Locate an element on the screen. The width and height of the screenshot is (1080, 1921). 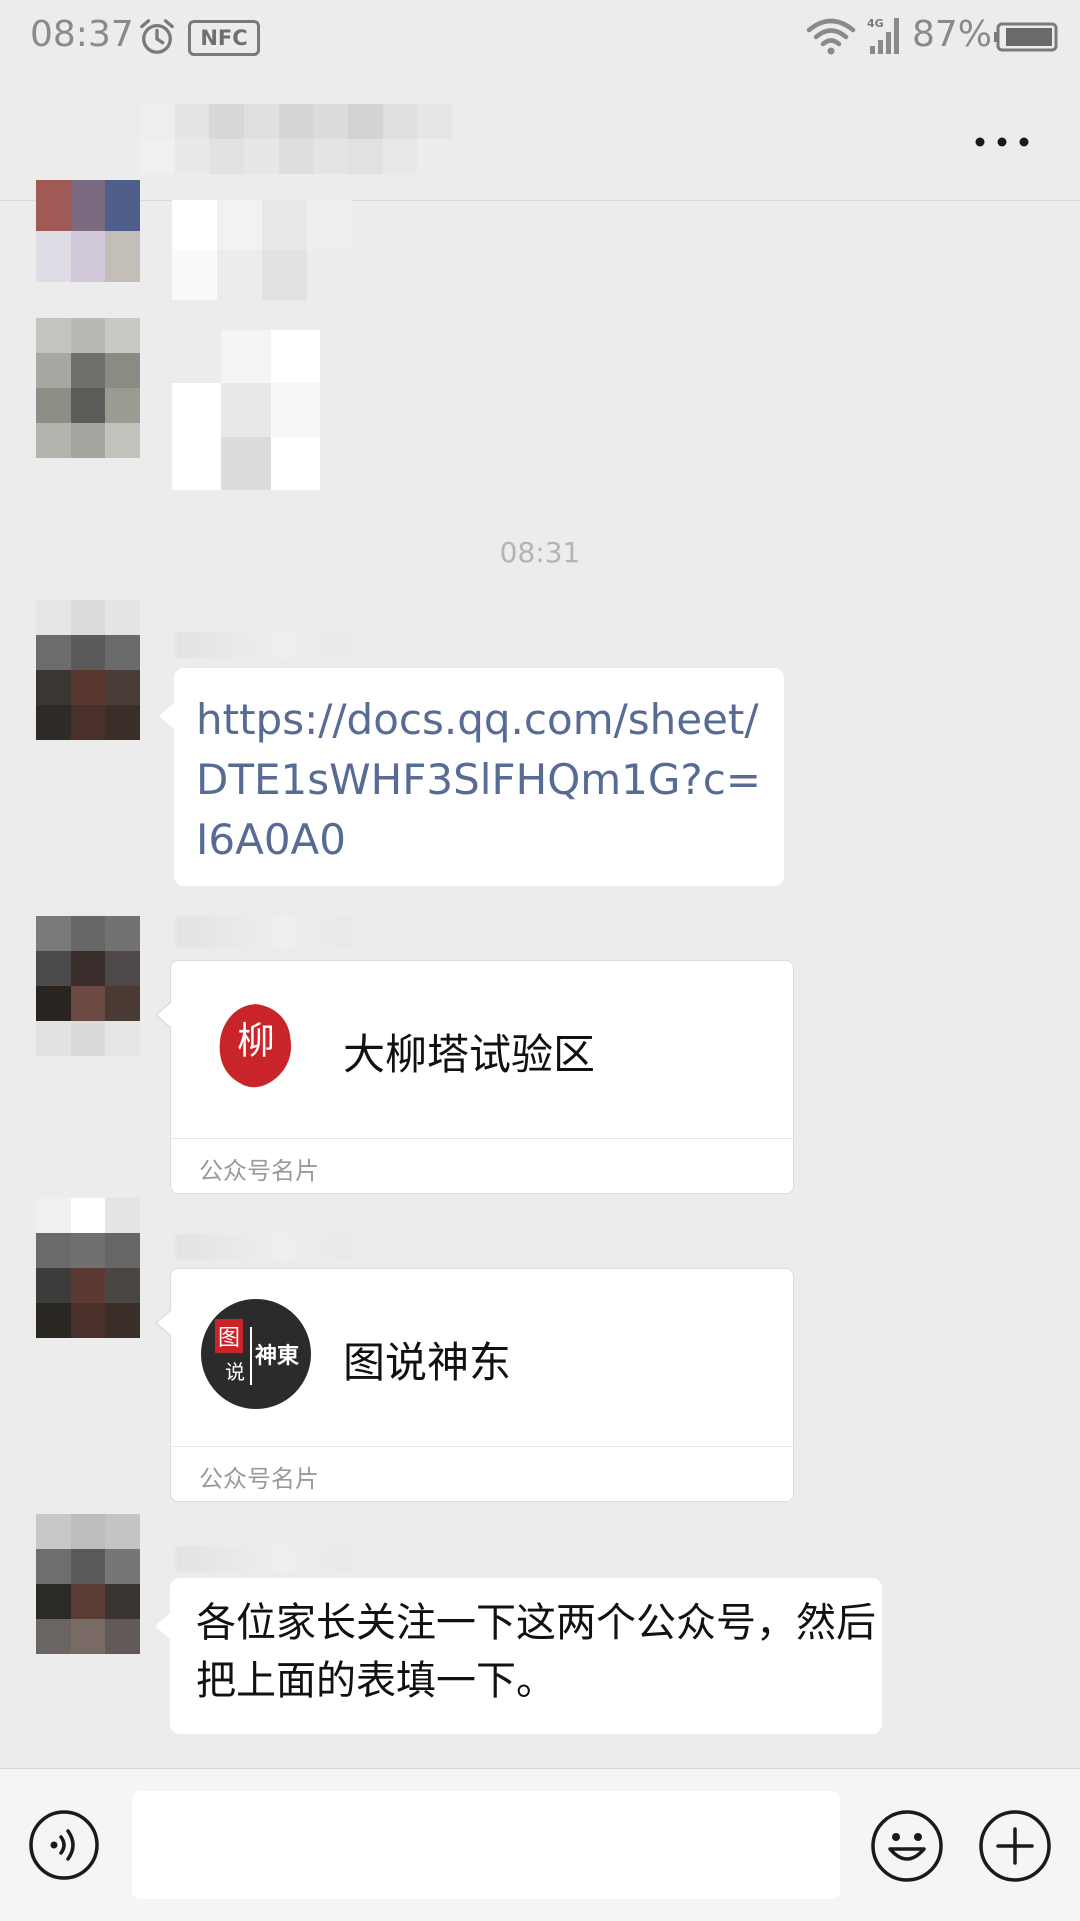
network-type-label: 4G is located at coordinates (875, 23).